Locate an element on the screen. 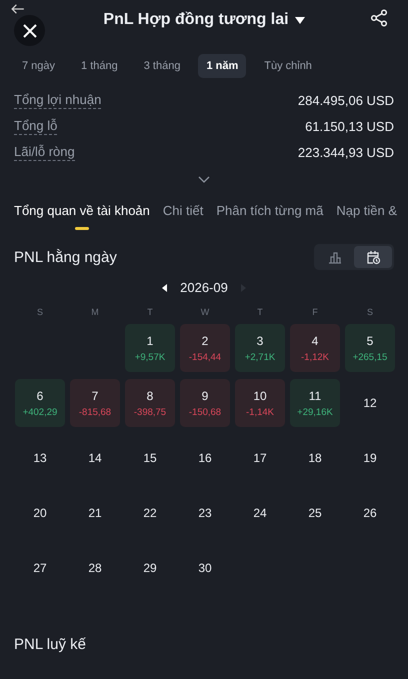 This screenshot has height=679, width=408. section-tab: Nạp tiền & is located at coordinates (367, 216).